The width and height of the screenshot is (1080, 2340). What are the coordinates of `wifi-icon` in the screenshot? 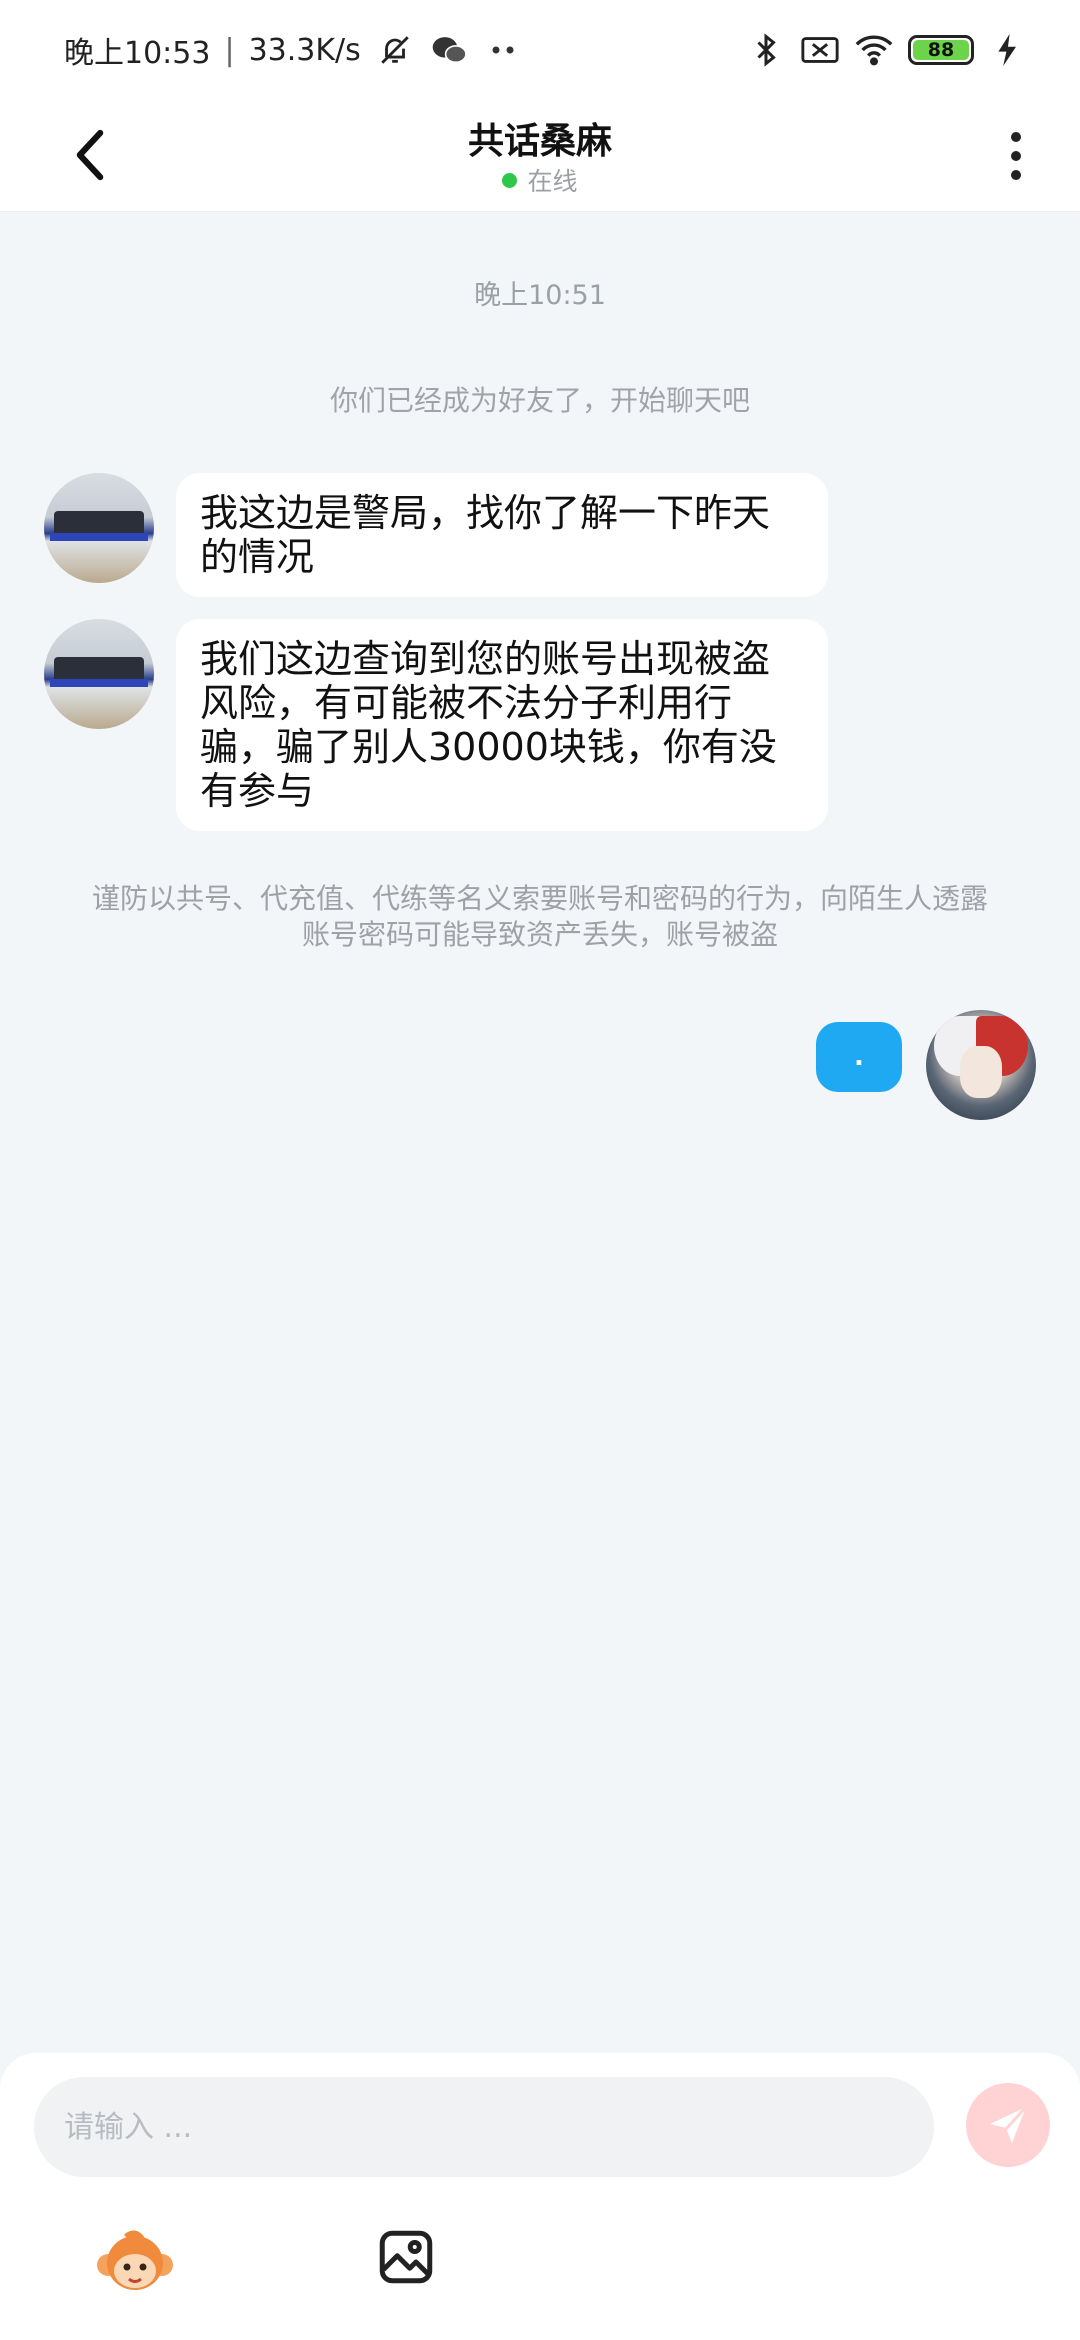 It's located at (874, 50).